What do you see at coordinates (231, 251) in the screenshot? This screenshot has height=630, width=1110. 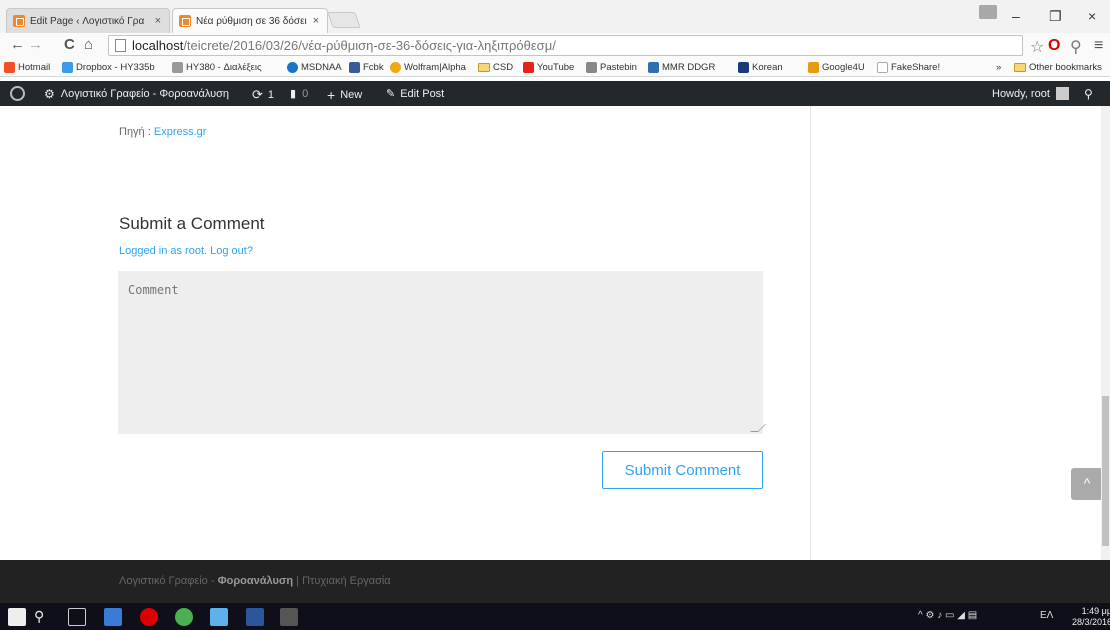 I see `logout-link: Log out?` at bounding box center [231, 251].